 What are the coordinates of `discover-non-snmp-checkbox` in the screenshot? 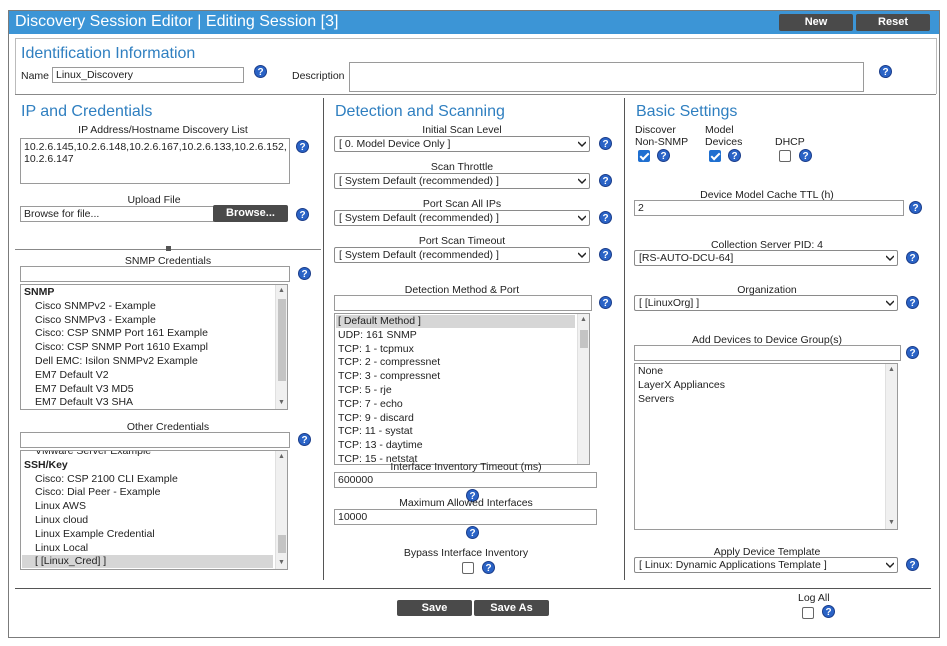 It's located at (644, 156).